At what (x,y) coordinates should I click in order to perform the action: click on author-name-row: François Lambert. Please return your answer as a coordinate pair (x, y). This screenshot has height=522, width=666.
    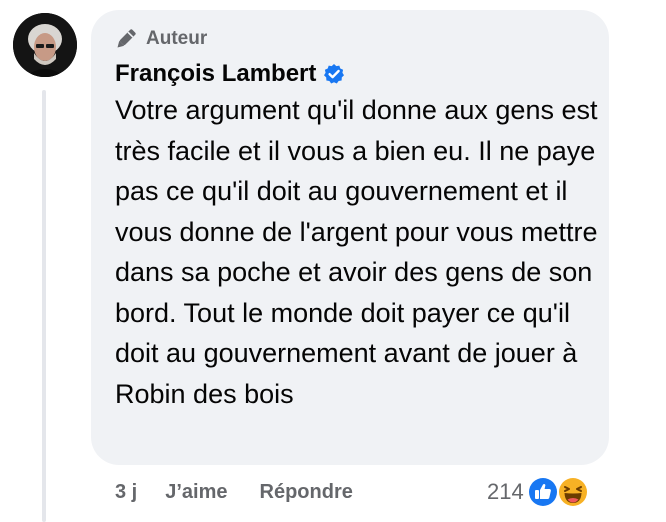
    Looking at the image, I should click on (230, 74).